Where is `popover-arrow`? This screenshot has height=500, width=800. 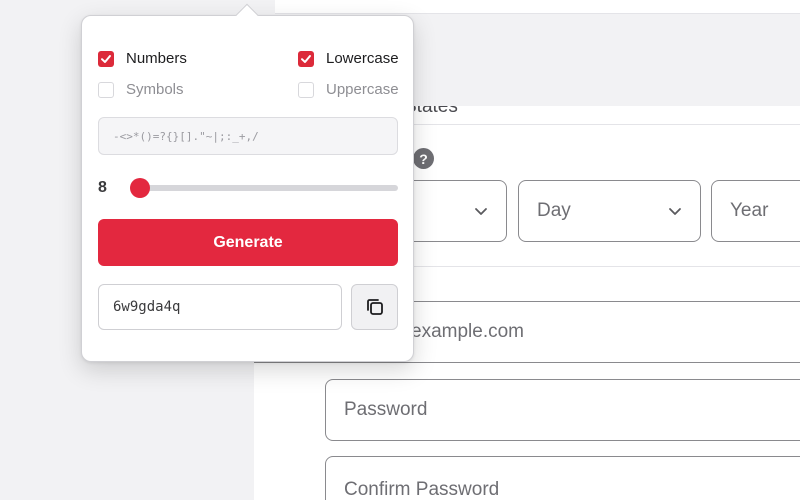
popover-arrow is located at coordinates (247, 15).